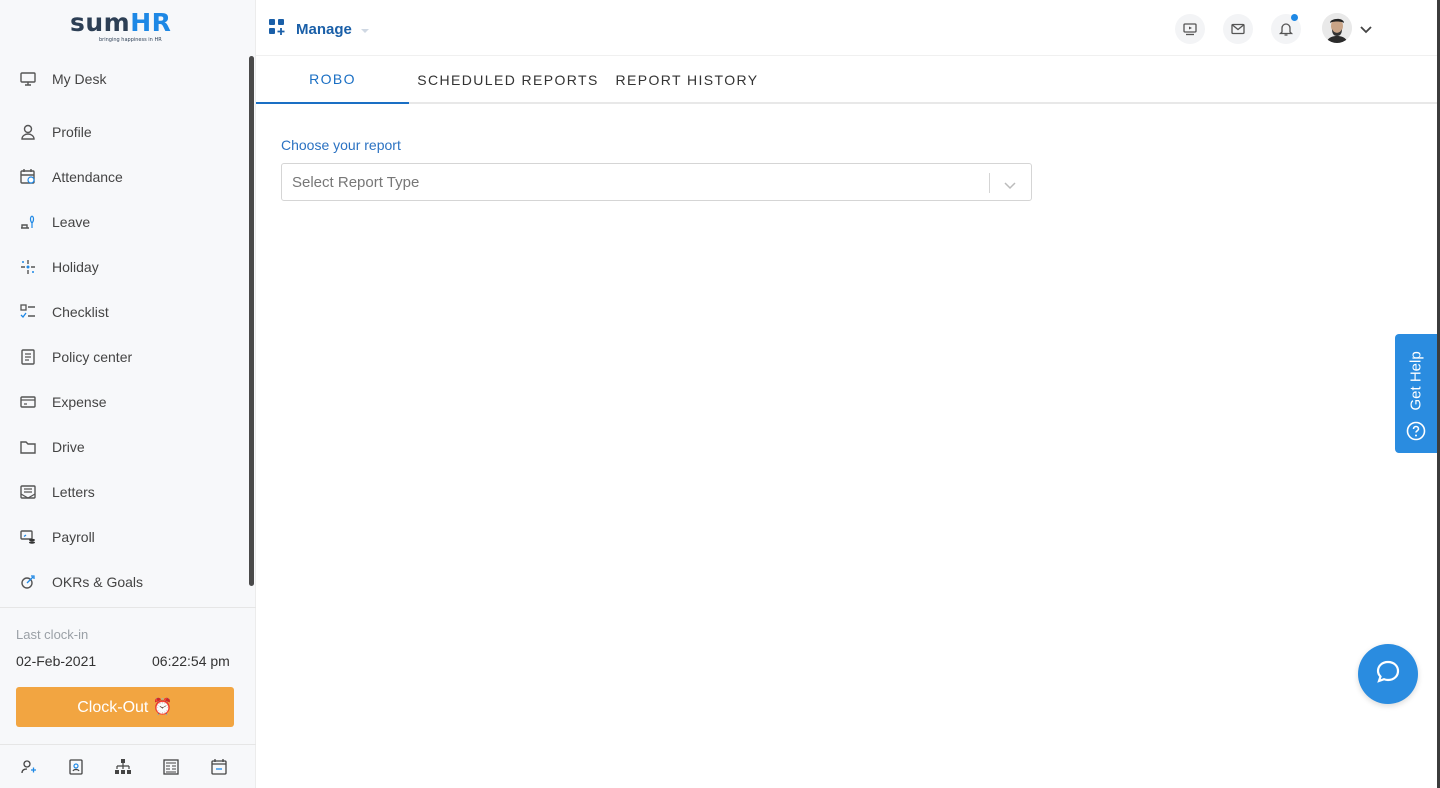 This screenshot has height=788, width=1440. What do you see at coordinates (28, 582) in the screenshot?
I see `goals-icon` at bounding box center [28, 582].